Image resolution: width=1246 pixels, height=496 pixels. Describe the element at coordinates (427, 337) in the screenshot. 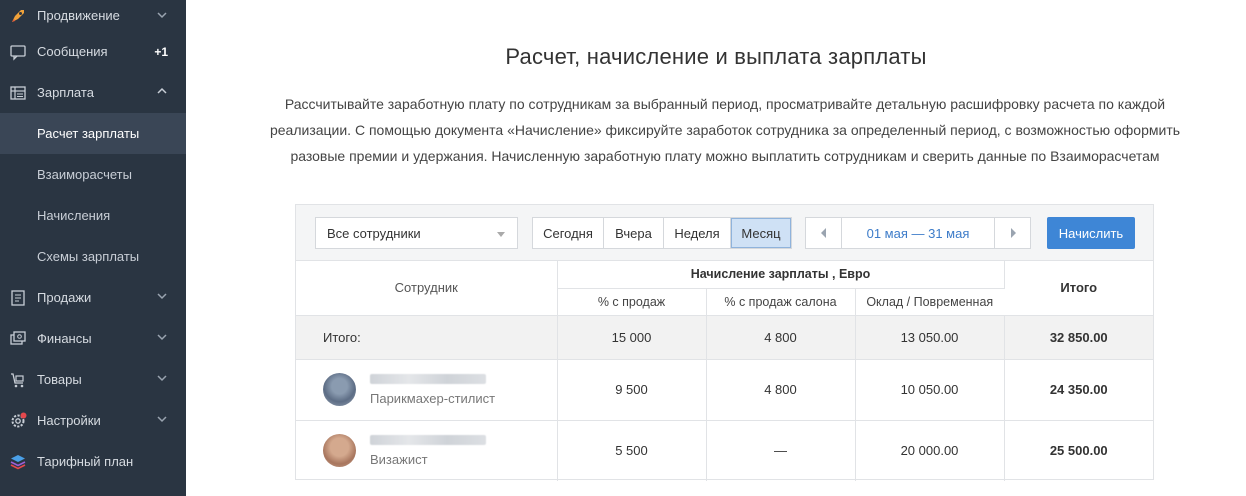

I see `summary-label: Итого:` at that location.